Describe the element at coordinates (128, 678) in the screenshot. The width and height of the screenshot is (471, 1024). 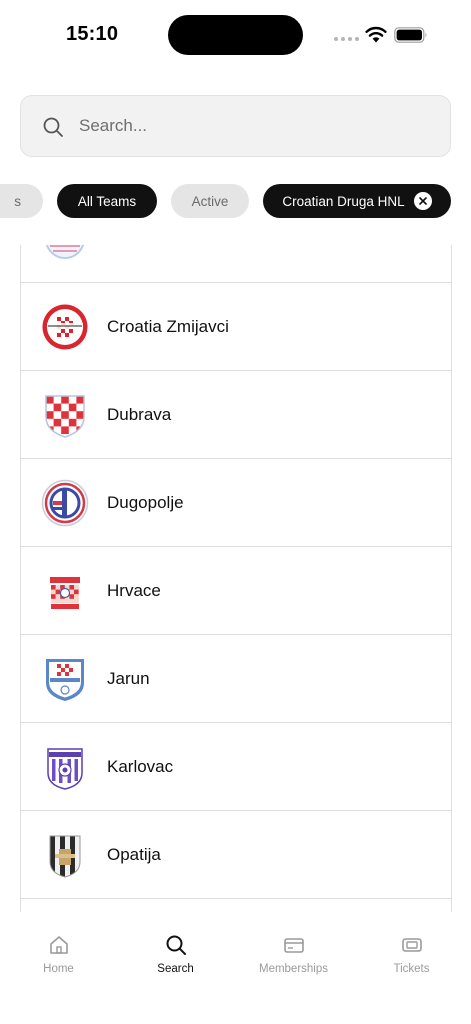
I see `team-name: Jarun` at that location.